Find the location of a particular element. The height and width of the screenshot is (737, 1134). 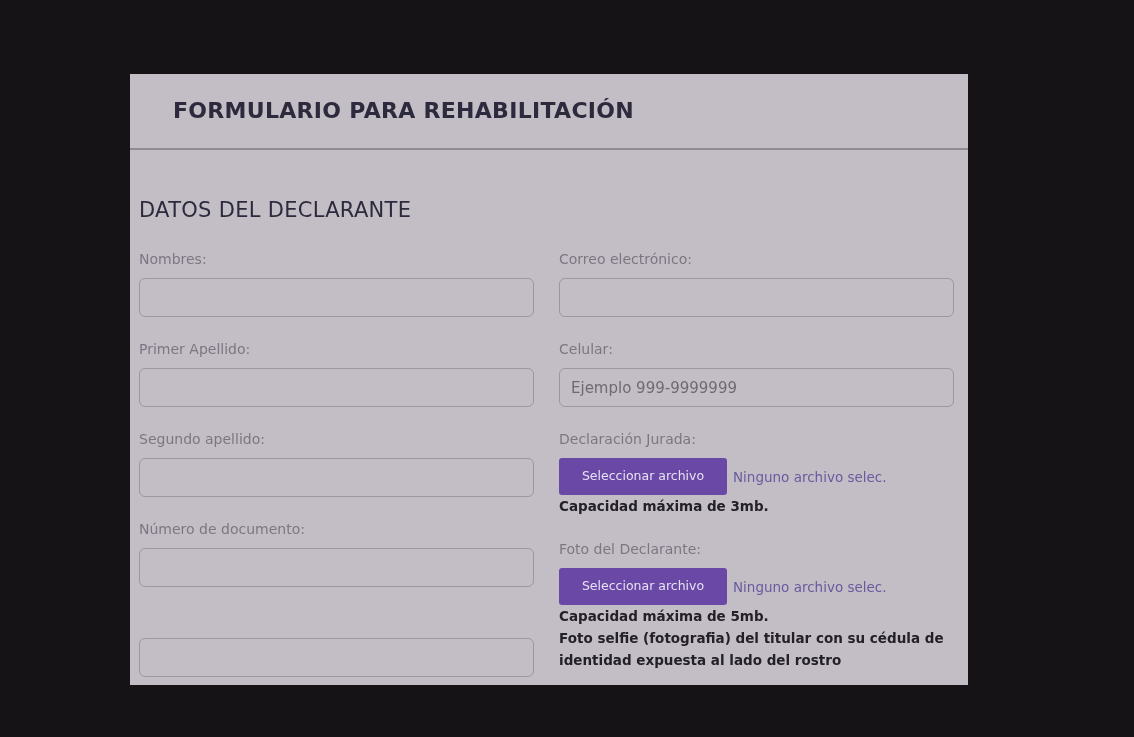

section-title: DATOS DEL DECLARANTE is located at coordinates (276, 211).